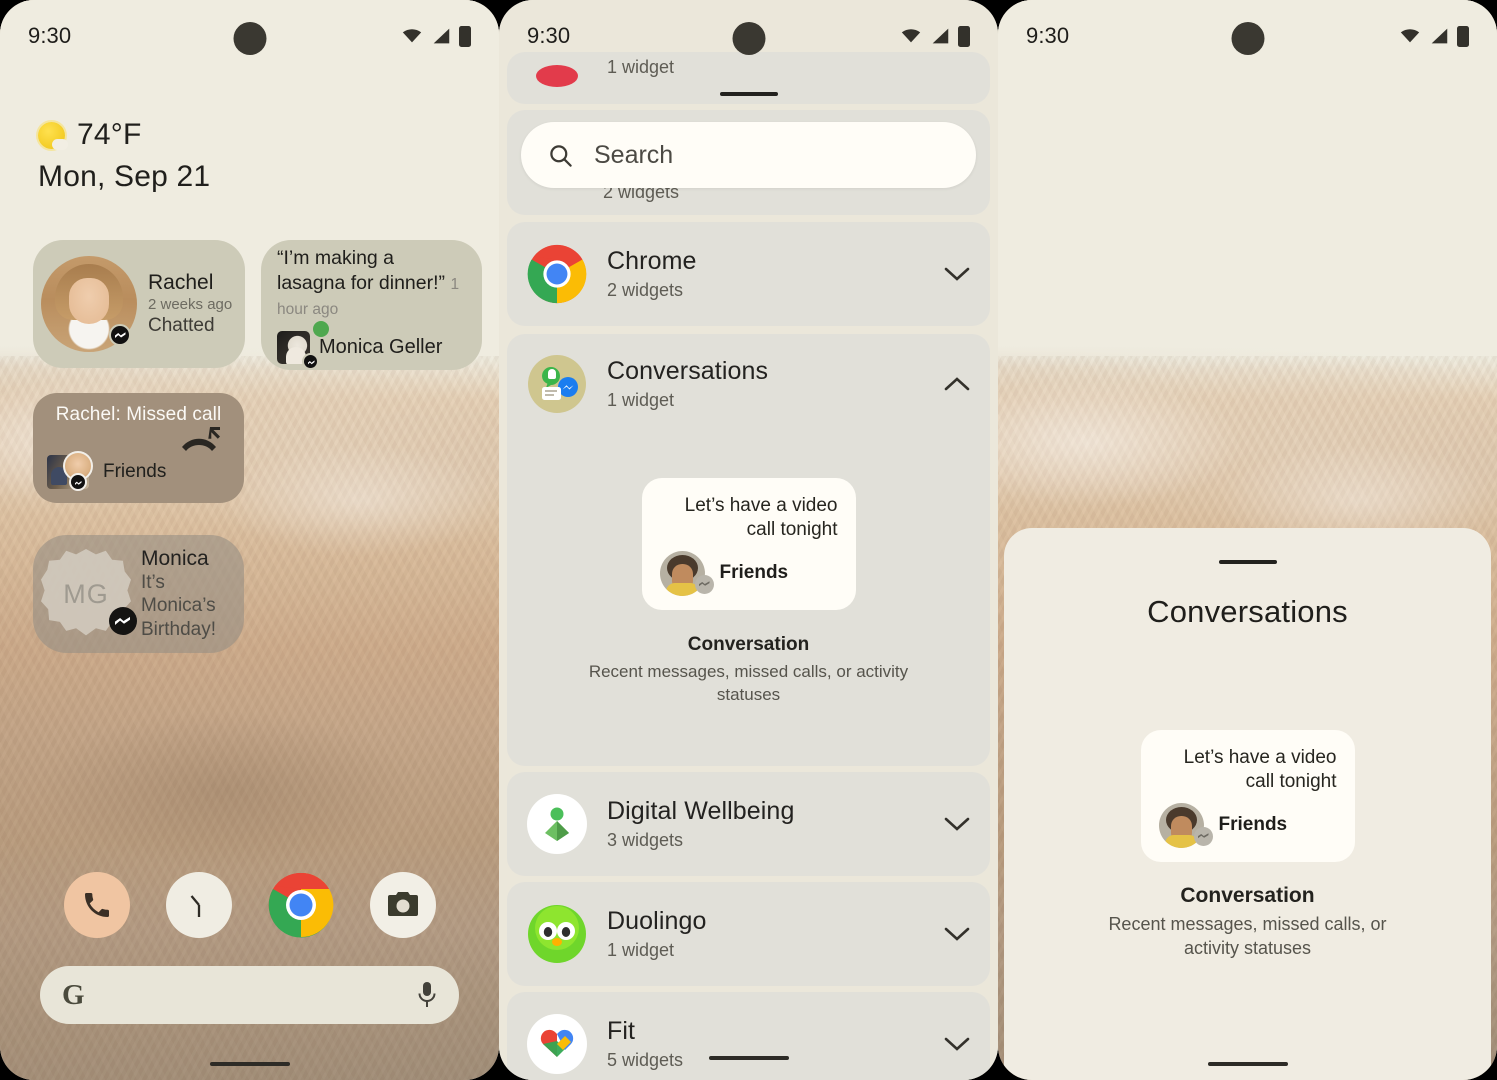 This screenshot has width=1497, height=1080. I want to click on sheet-title: Conversations, so click(1247, 611).